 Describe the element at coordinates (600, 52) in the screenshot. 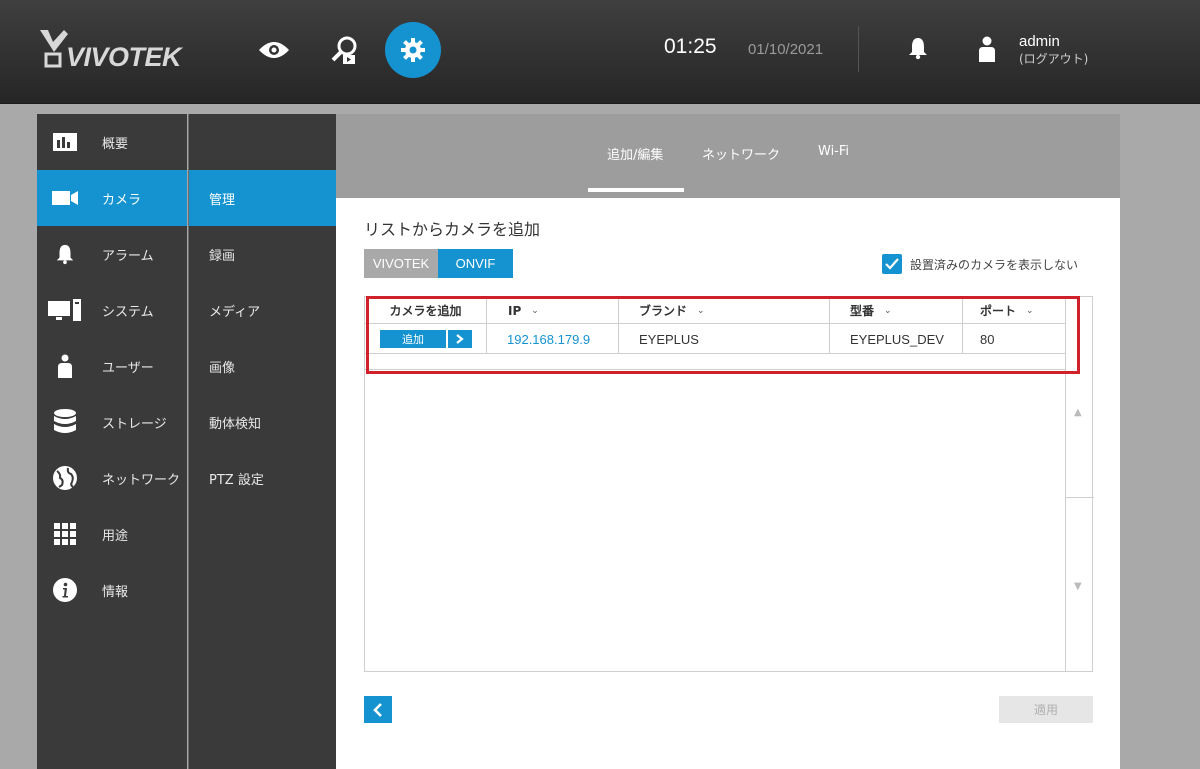

I see `top-header: VIVOTEK 01:25 01/10/2021 admin (ログアウト)` at that location.